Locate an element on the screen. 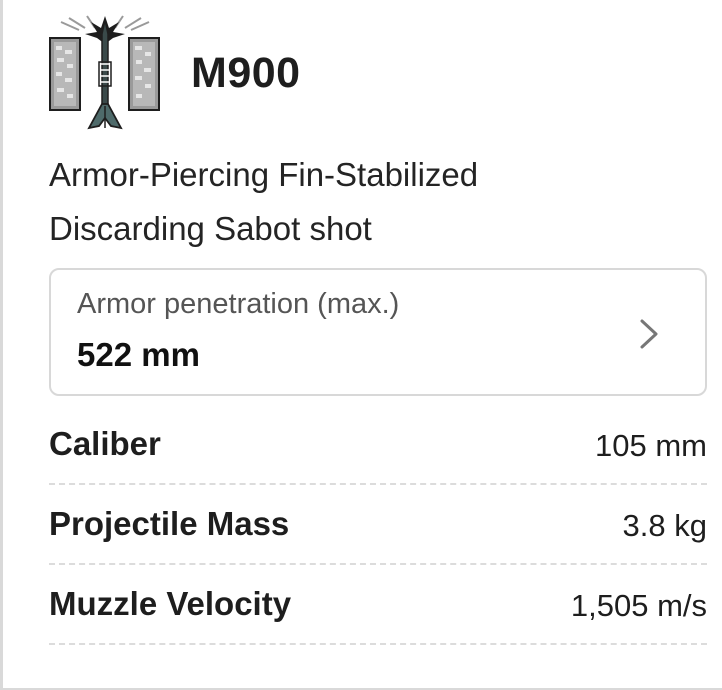  stat-label: Projectile Mass is located at coordinates (169, 523).